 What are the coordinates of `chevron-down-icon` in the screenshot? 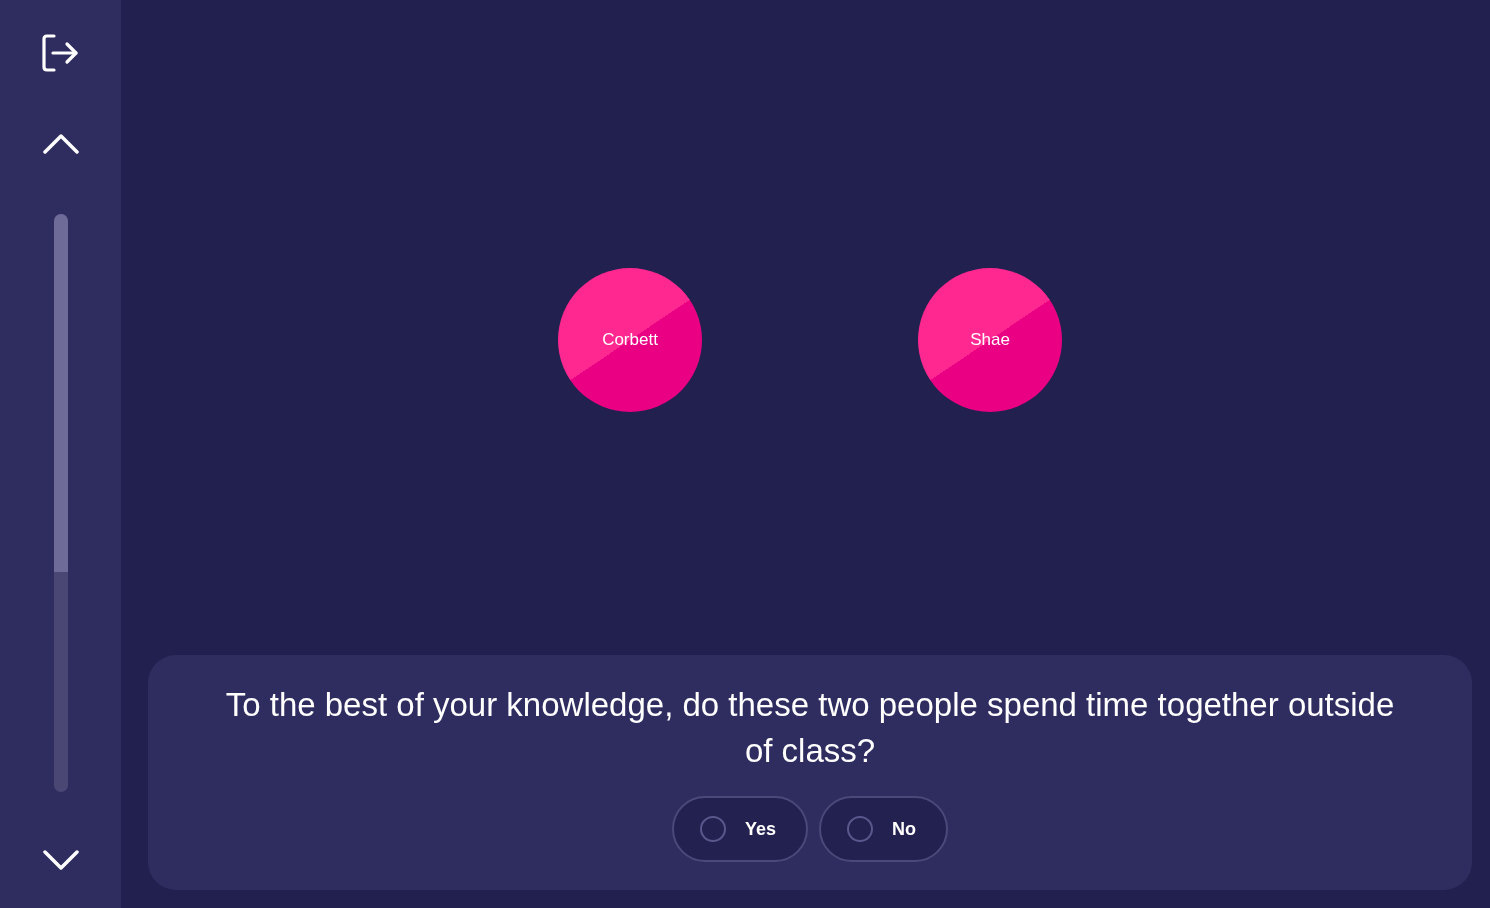 It's located at (60, 860).